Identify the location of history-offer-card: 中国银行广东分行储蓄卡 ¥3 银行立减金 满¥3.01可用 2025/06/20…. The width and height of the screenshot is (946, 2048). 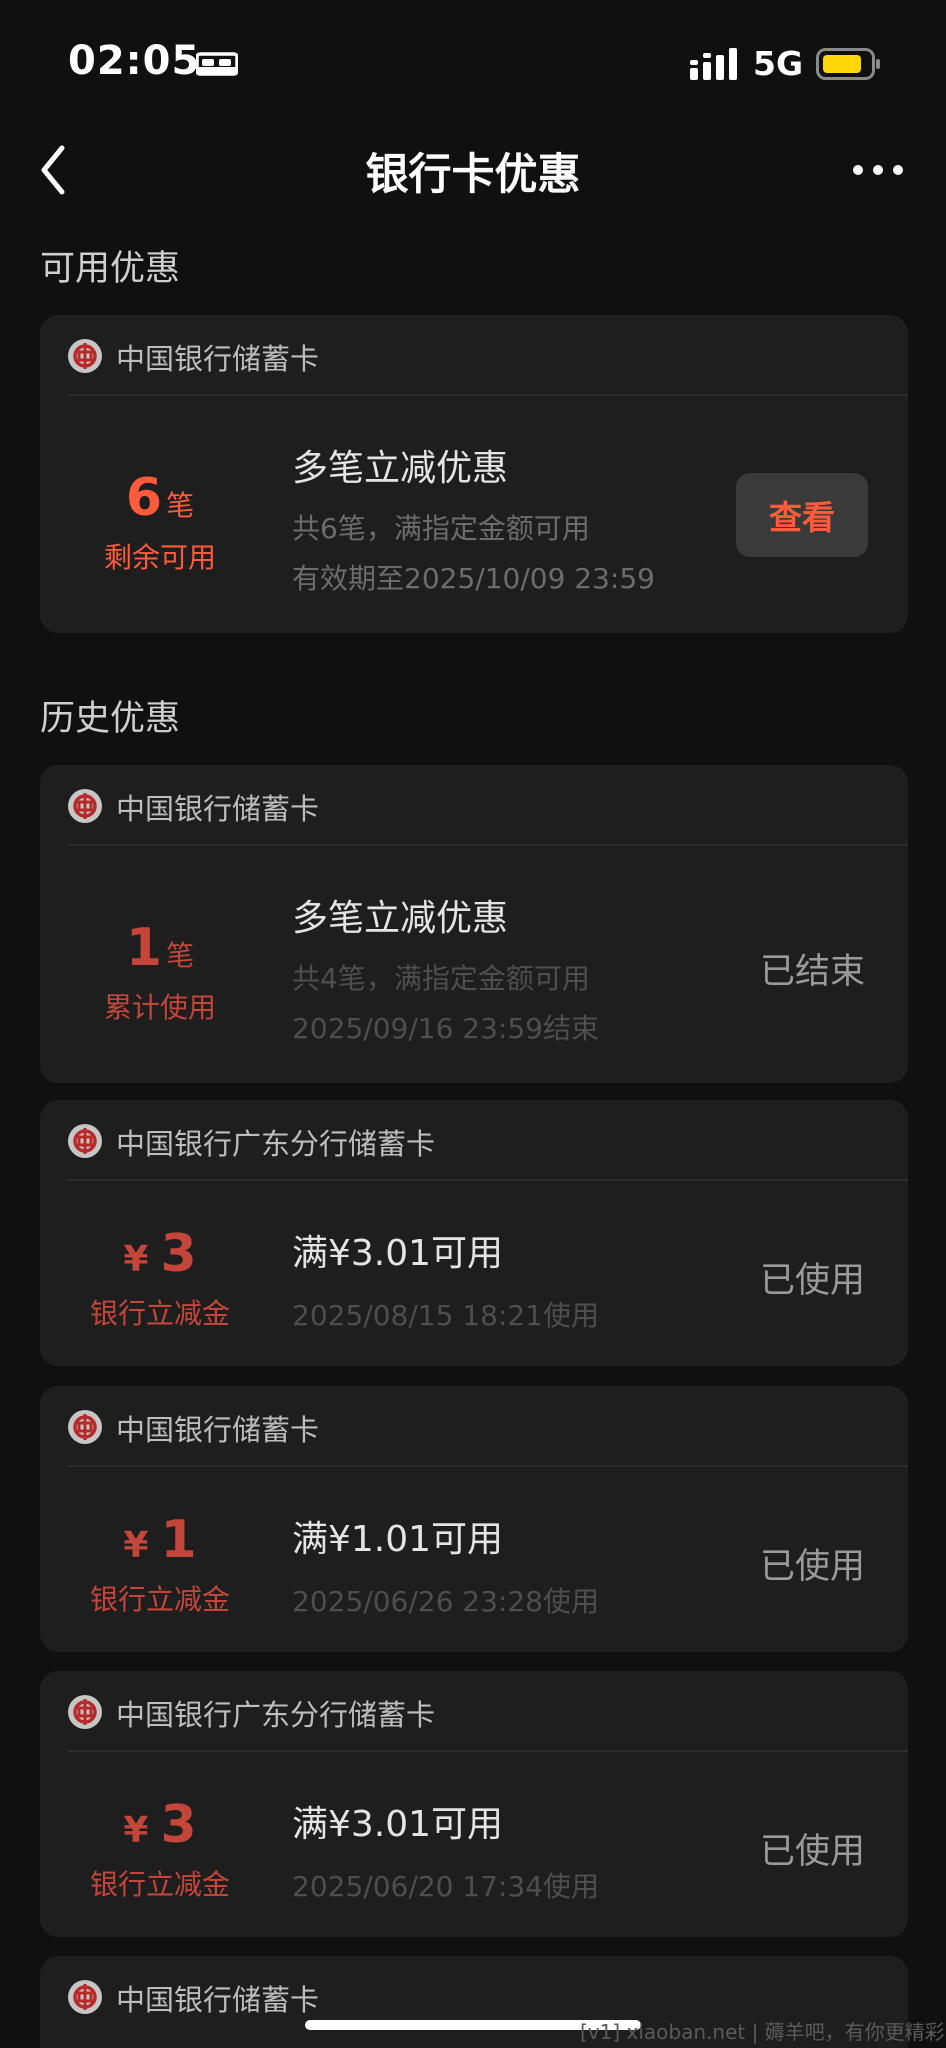
(474, 1804).